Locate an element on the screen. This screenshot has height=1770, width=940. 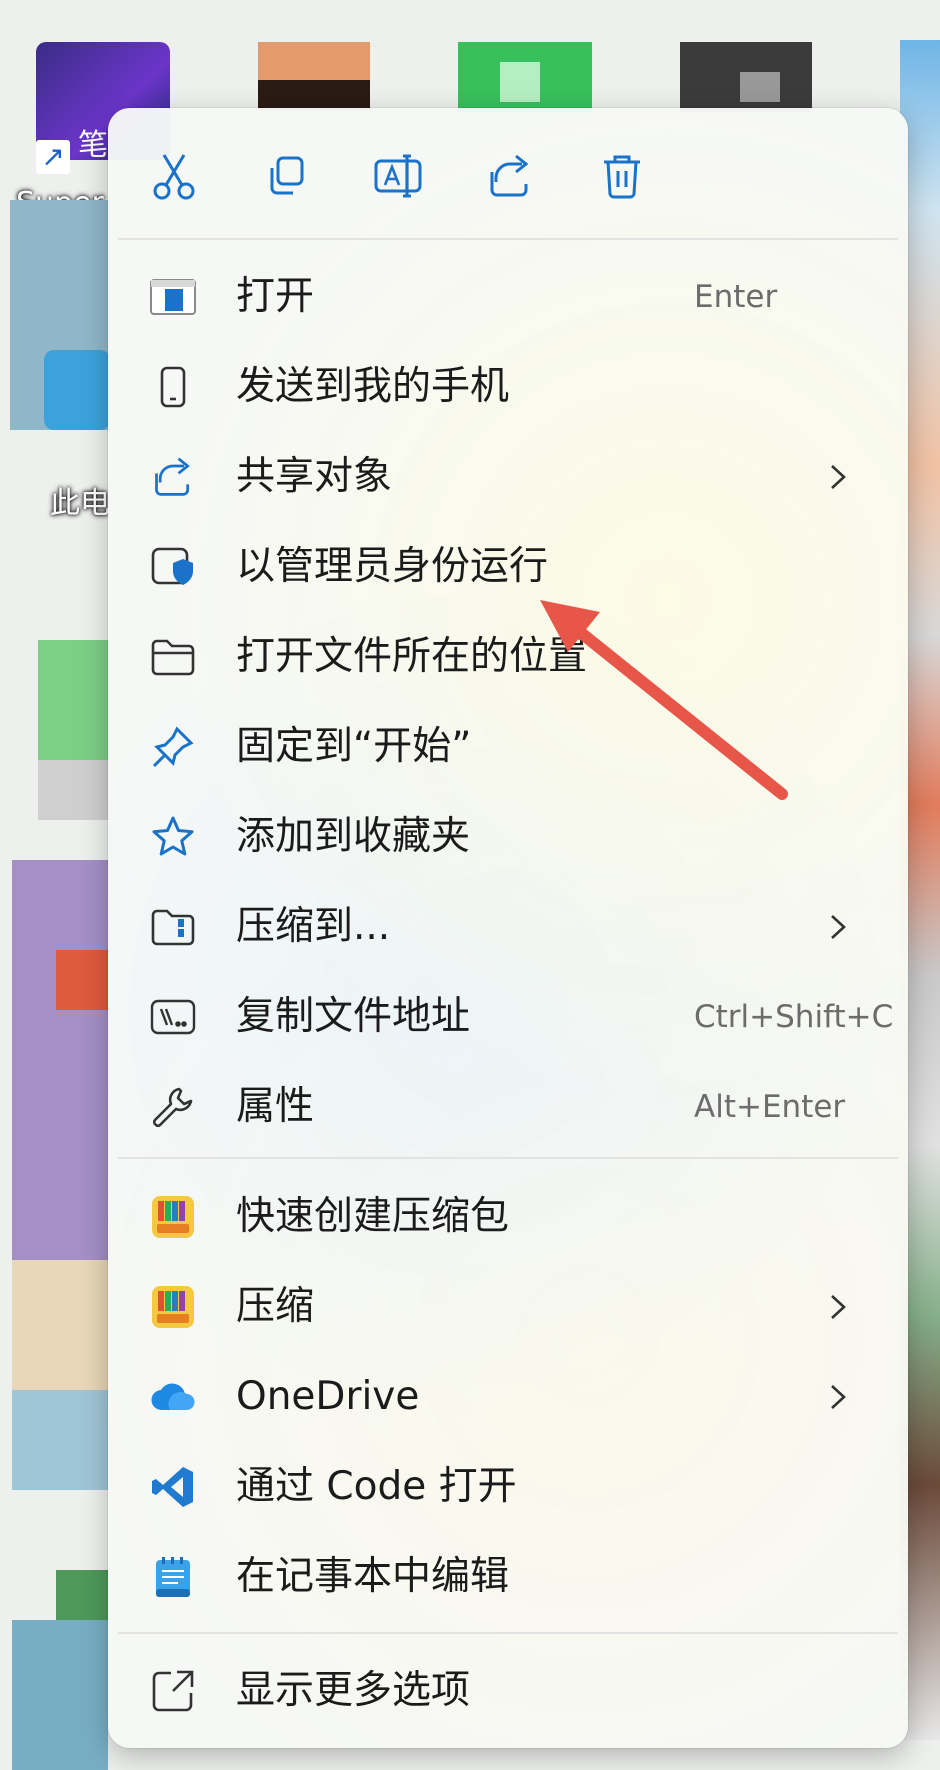
onedrive-icon is located at coordinates (173, 1397).